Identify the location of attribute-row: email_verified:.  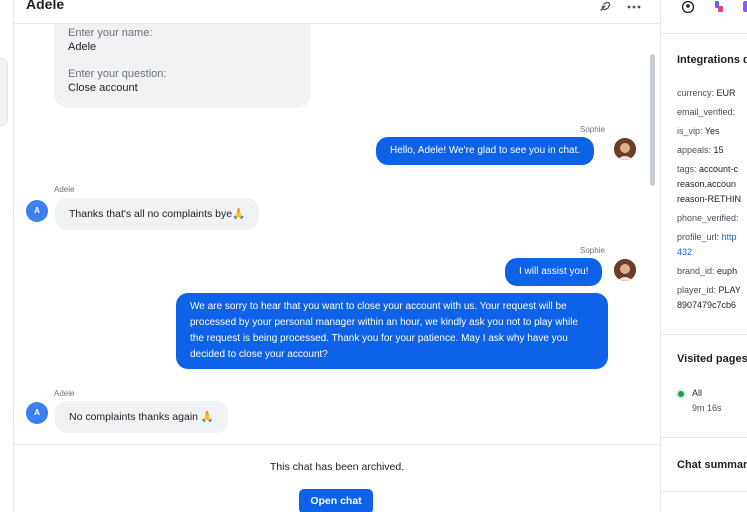
(706, 112).